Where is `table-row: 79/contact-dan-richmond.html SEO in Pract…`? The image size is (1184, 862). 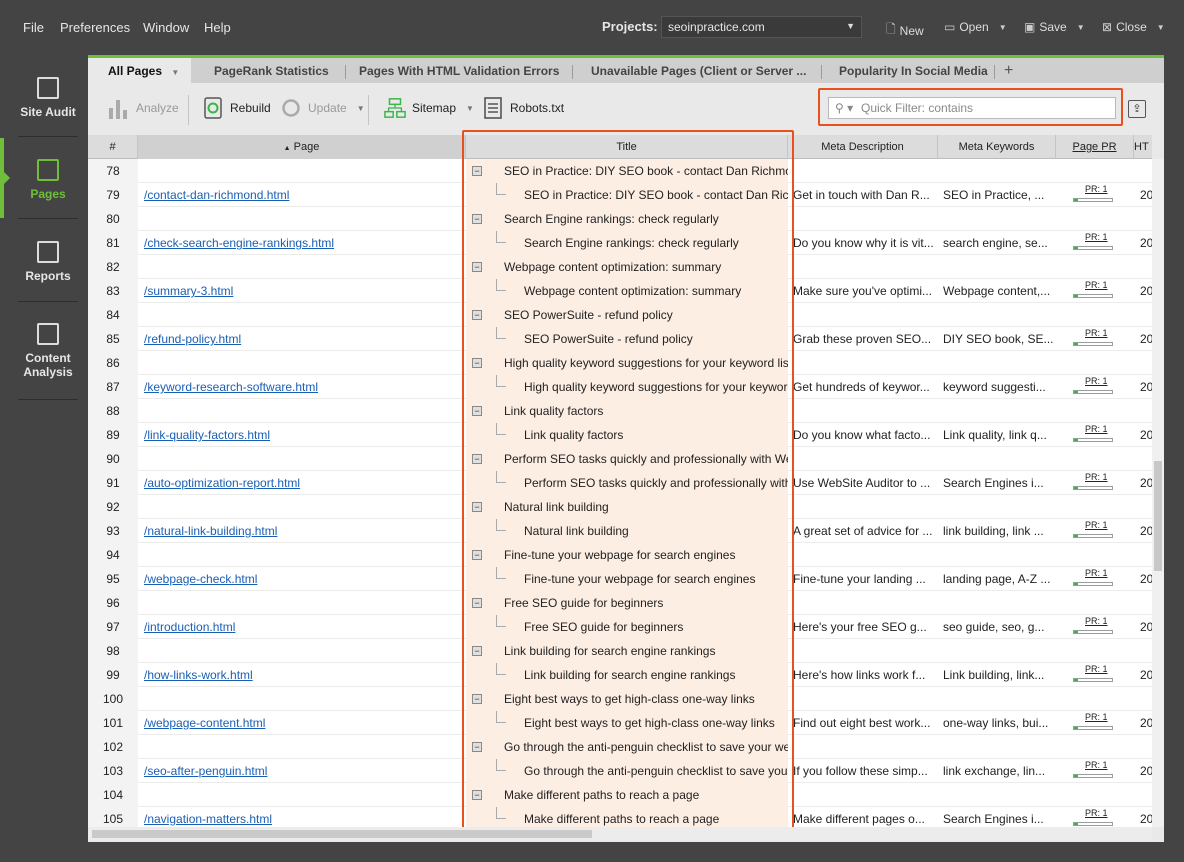 table-row: 79/contact-dan-richmond.html SEO in Pract… is located at coordinates (620, 195).